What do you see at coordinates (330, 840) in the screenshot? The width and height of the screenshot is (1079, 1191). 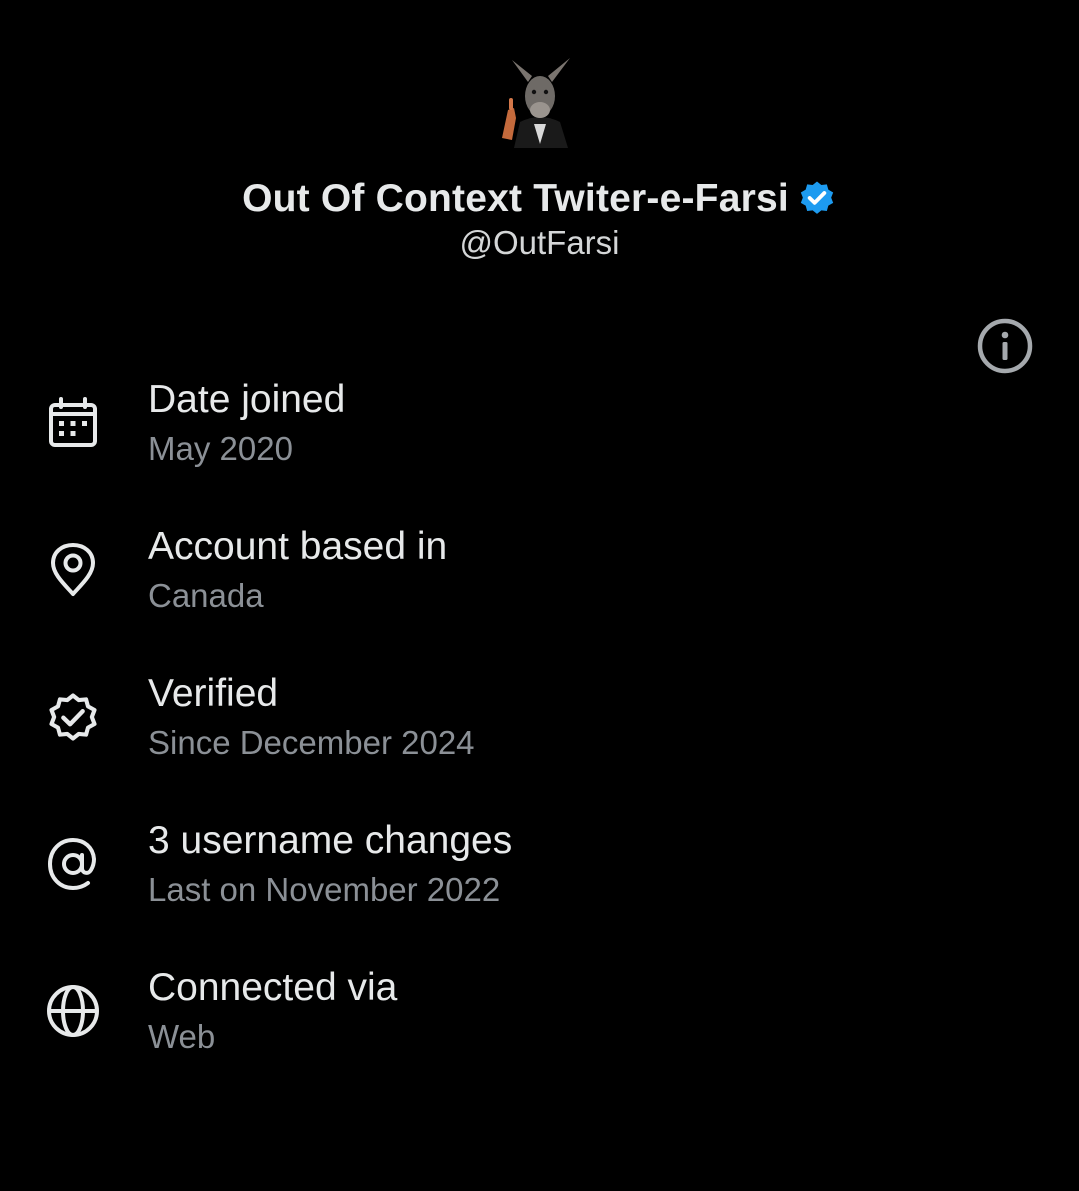 I see `username-changes-label: 3 username changes` at bounding box center [330, 840].